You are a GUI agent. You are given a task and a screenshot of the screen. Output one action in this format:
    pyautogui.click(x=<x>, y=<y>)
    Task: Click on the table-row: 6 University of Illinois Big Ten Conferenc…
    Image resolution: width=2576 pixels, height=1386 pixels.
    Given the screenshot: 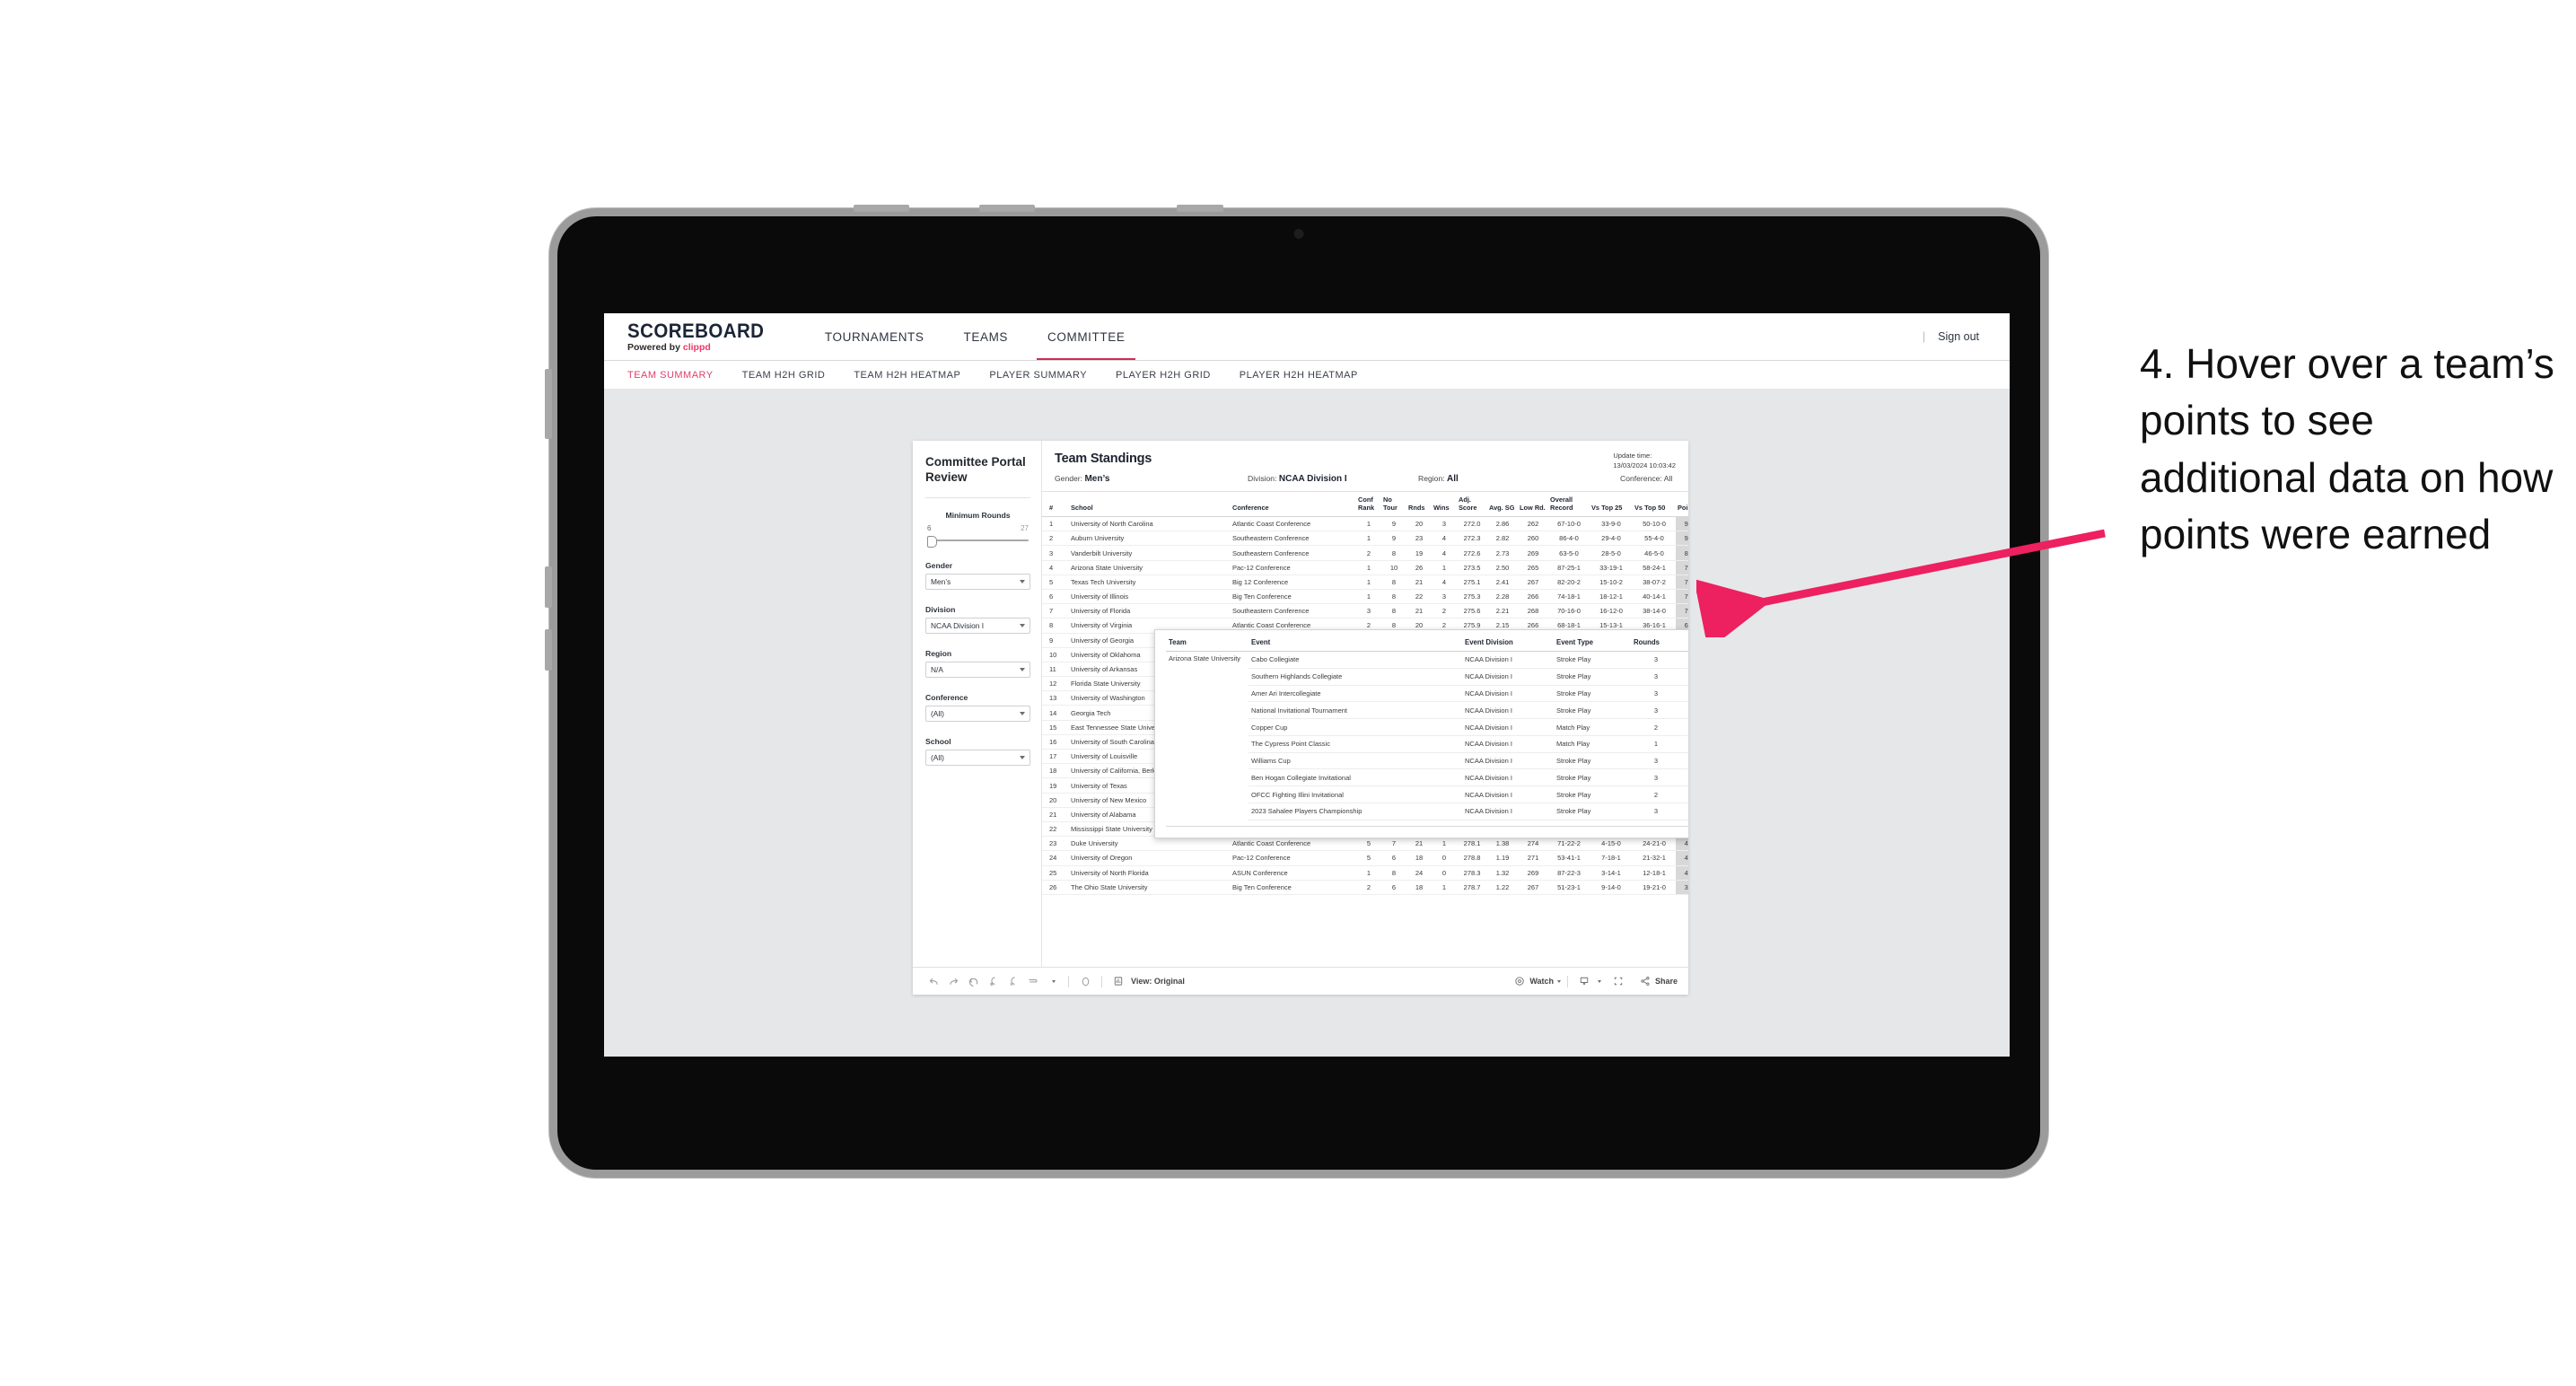 What is the action you would take?
    pyautogui.click(x=1365, y=597)
    